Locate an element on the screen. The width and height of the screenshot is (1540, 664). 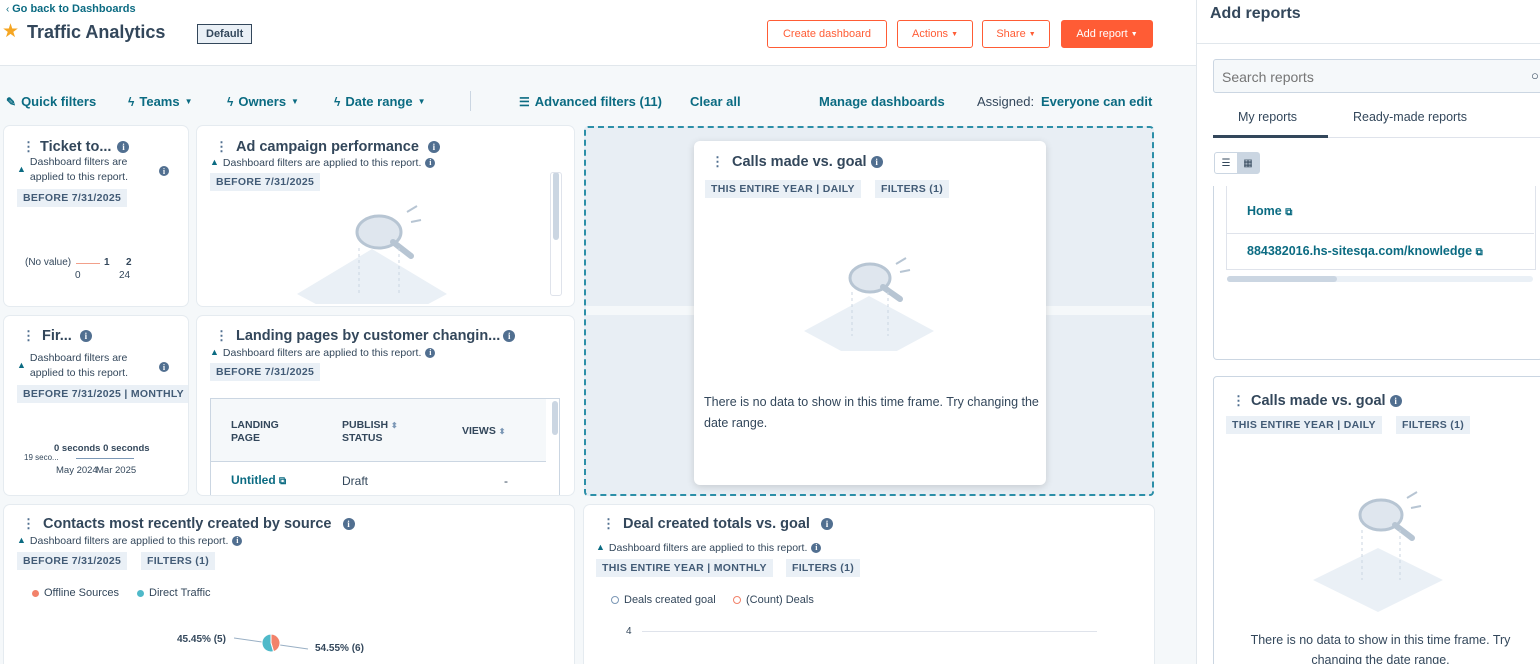
row-divider is located at coordinates (1380, 233).